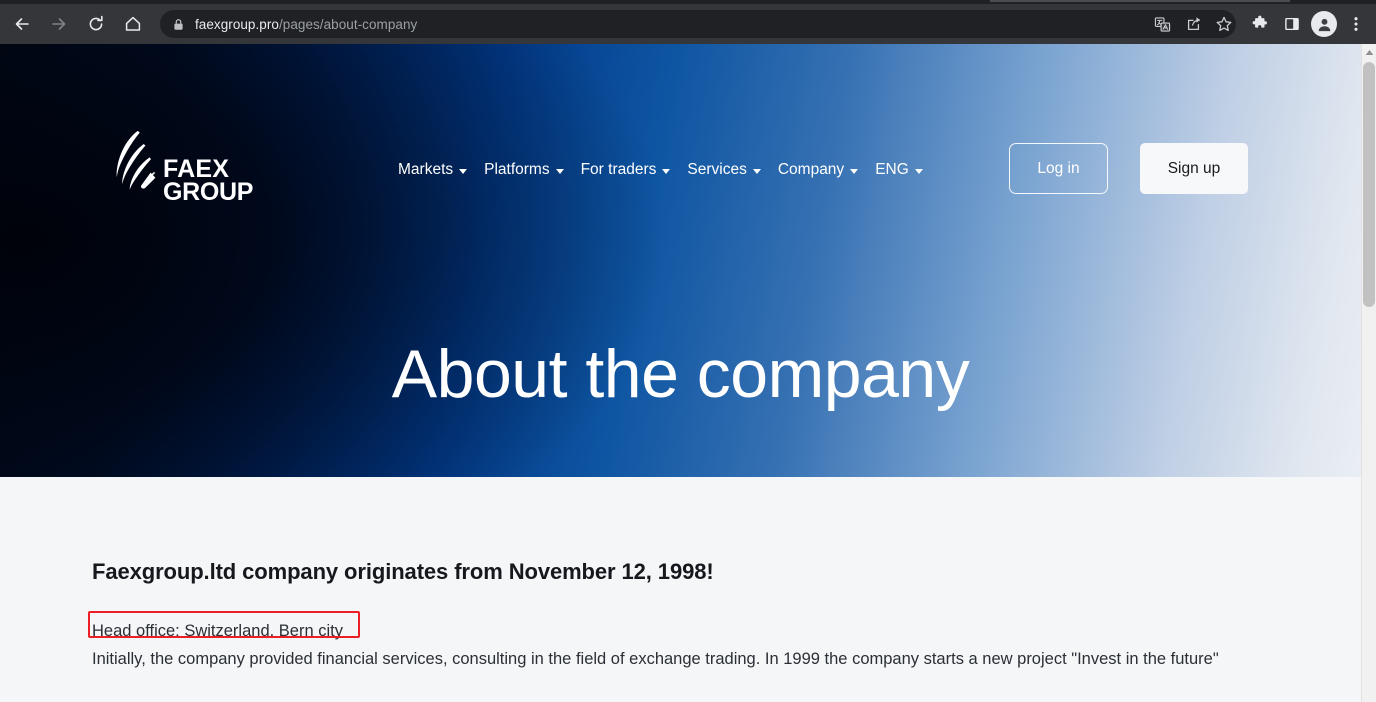  I want to click on browser-toolbar: faexgroup.pro/pages/about-company, so click(688, 24).